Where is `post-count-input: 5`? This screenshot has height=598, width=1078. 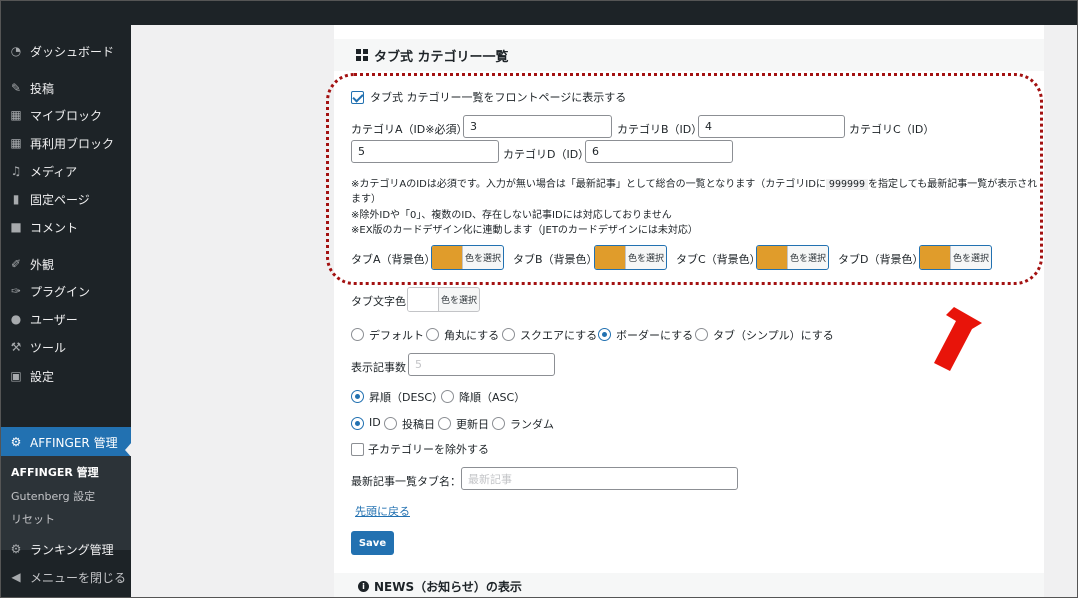 post-count-input: 5 is located at coordinates (481, 364).